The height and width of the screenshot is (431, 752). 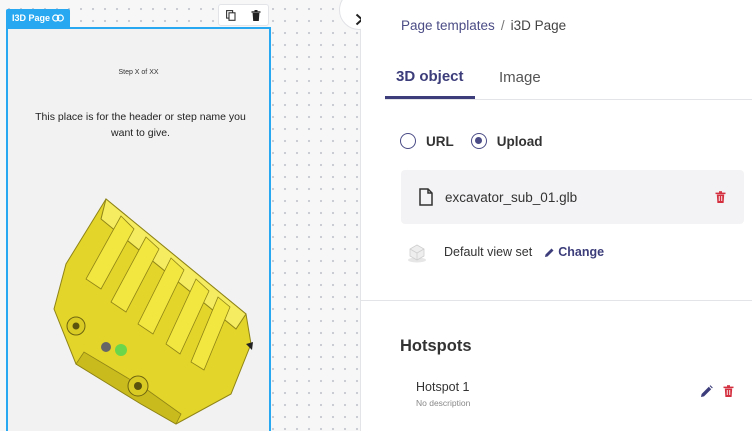 What do you see at coordinates (426, 197) in the screenshot?
I see `file-icon` at bounding box center [426, 197].